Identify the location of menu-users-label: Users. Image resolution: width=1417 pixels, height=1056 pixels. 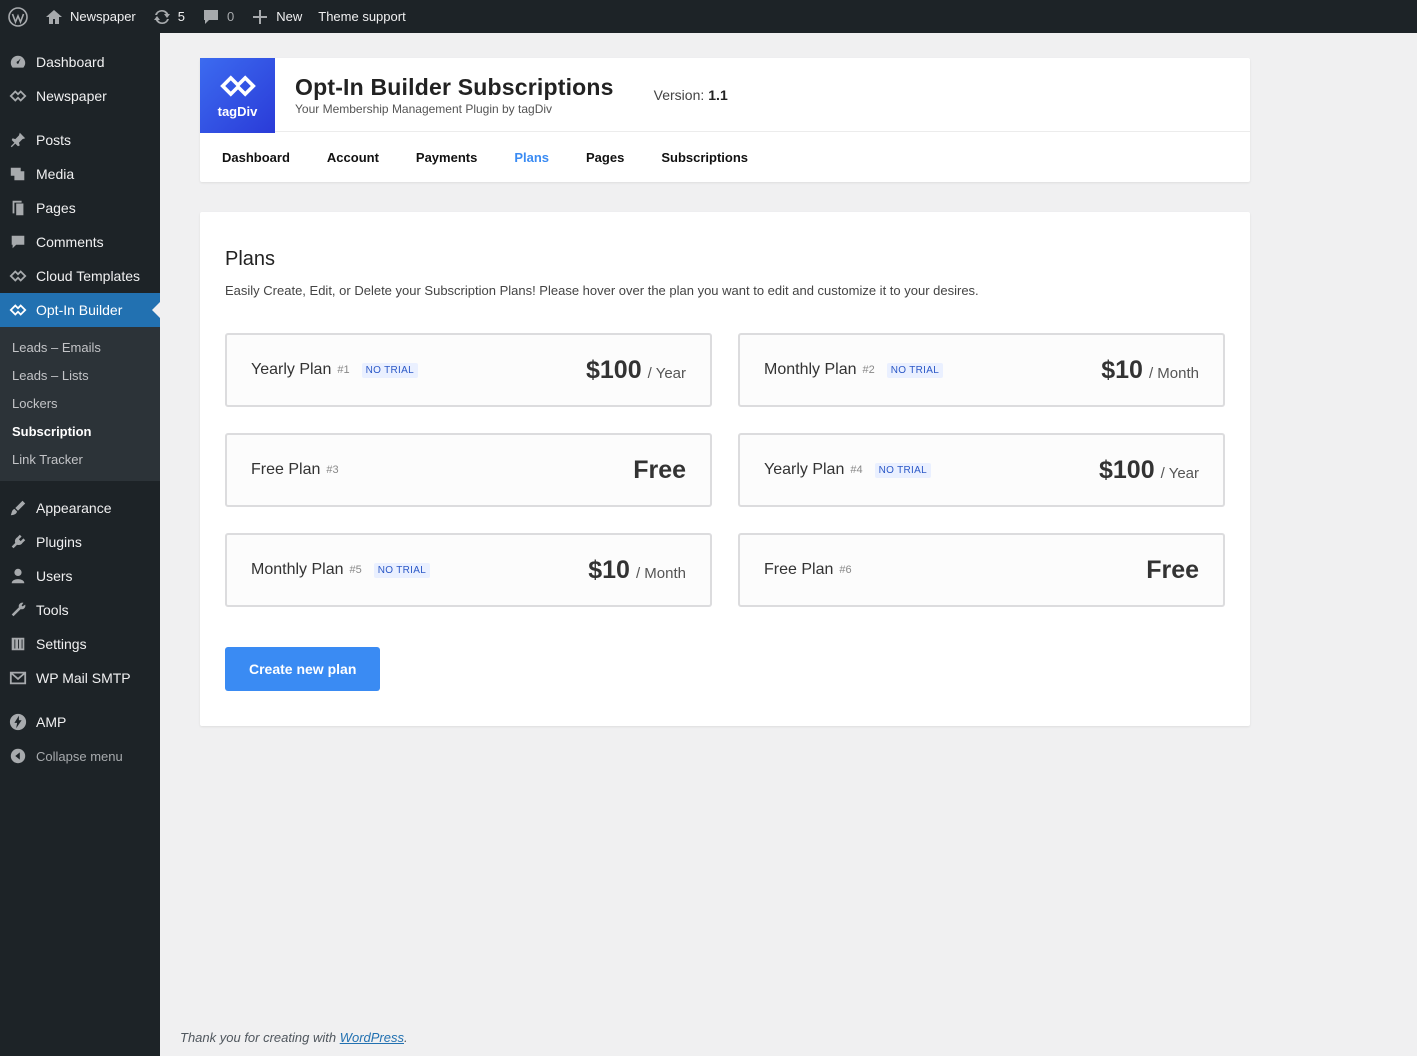
(54, 576).